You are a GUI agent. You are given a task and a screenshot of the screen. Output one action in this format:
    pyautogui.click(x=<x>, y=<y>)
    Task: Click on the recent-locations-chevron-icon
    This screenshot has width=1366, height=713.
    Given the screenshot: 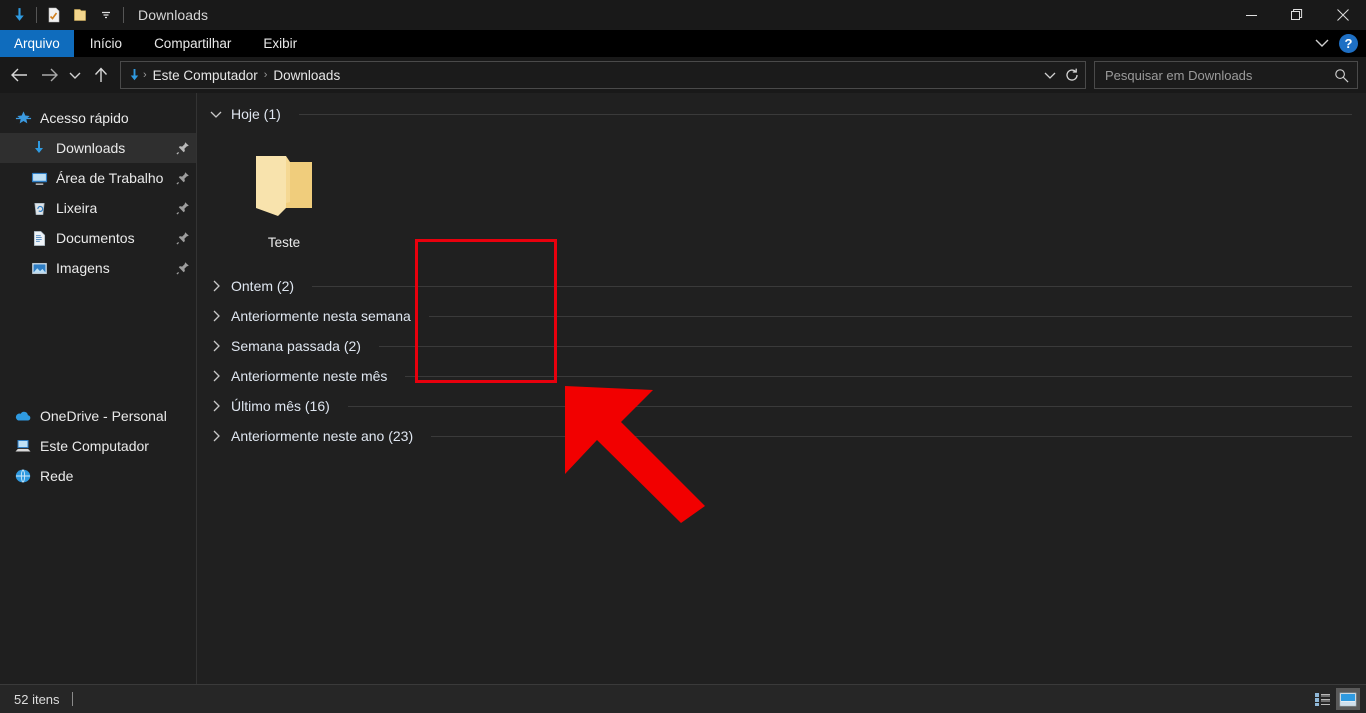 What is the action you would take?
    pyautogui.click(x=75, y=75)
    